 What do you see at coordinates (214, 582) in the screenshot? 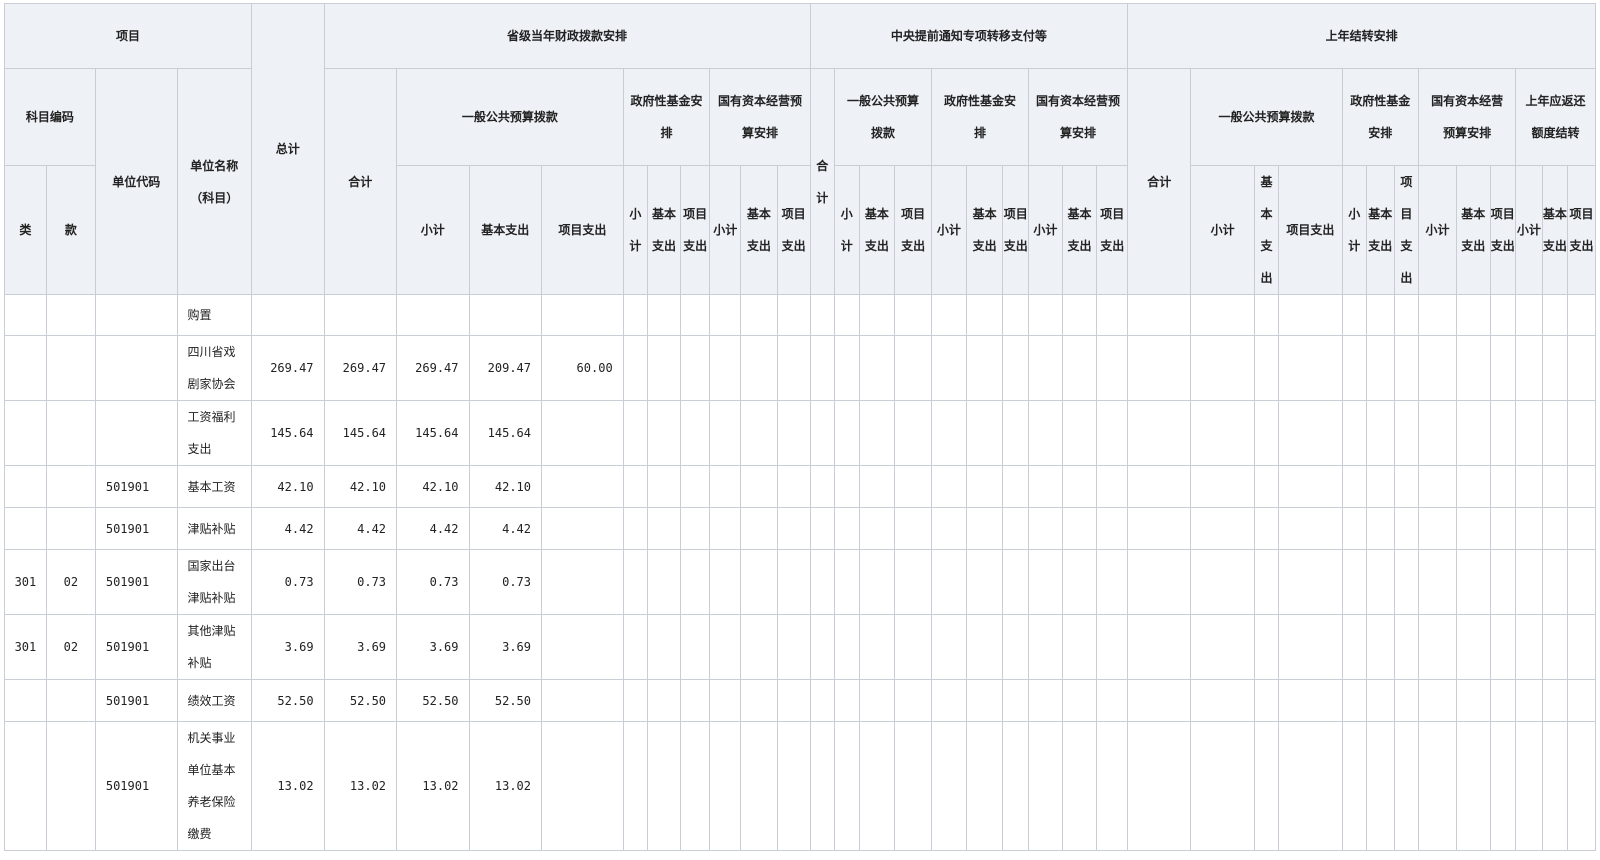
I see `cell-unit-name: 国家出台津贴补贴` at bounding box center [214, 582].